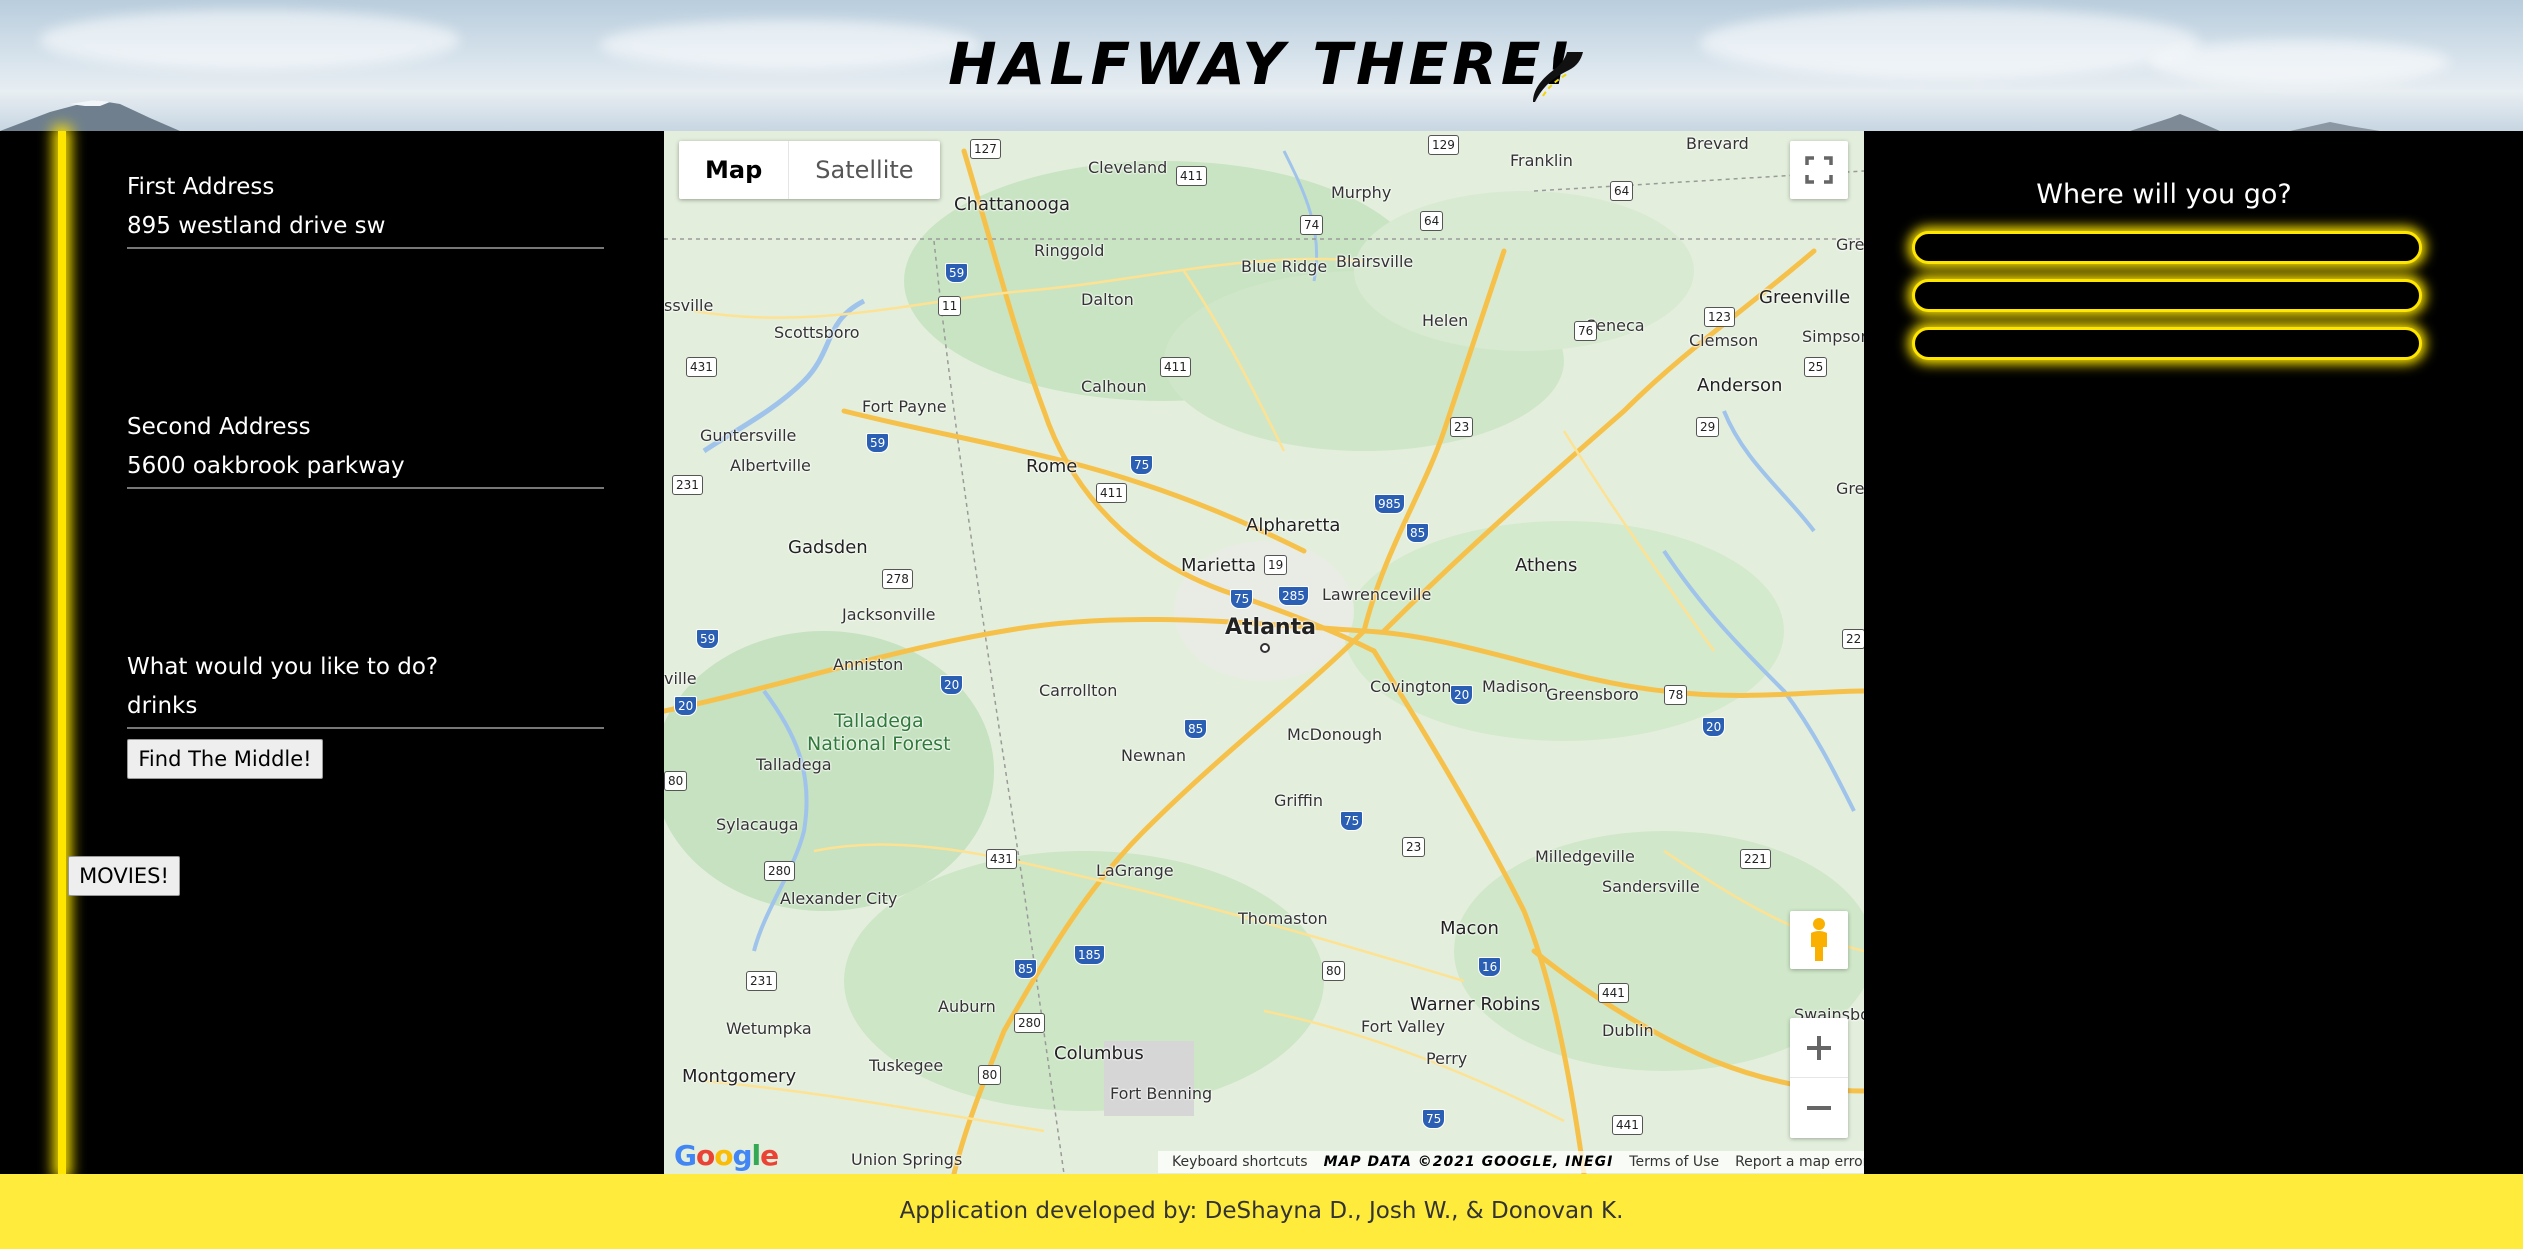 The width and height of the screenshot is (2523, 1249). Describe the element at coordinates (1375, 261) in the screenshot. I see `map-label-blairsville: Blairsville` at that location.